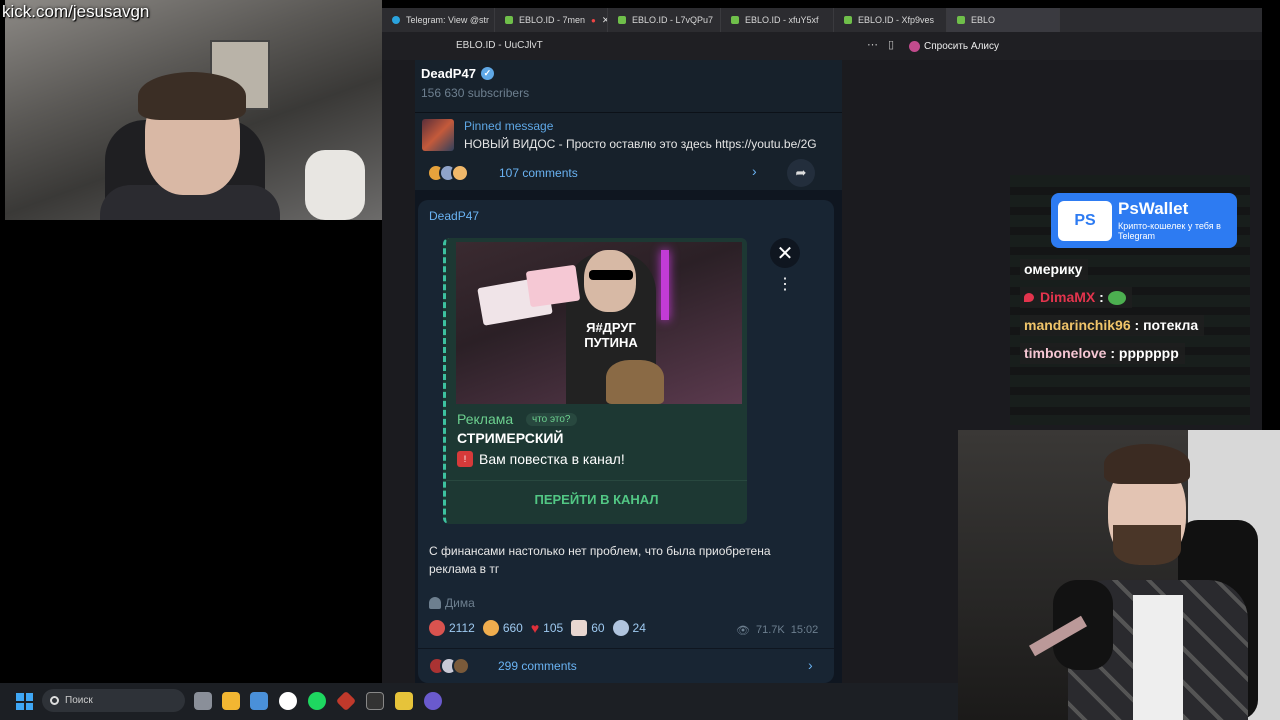 The width and height of the screenshot is (1280, 720). Describe the element at coordinates (1147, 464) in the screenshot. I see `streamer-hair` at that location.